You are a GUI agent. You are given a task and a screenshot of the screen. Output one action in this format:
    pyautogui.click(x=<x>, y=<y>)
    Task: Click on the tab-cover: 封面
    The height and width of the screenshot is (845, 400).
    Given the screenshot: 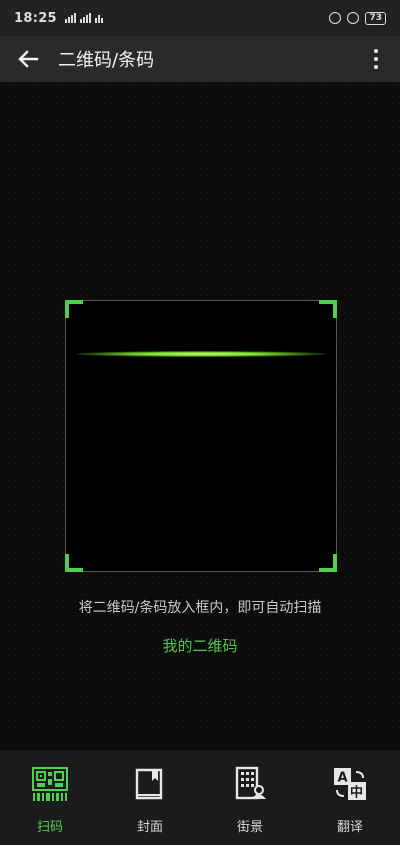 What is the action you would take?
    pyautogui.click(x=150, y=797)
    